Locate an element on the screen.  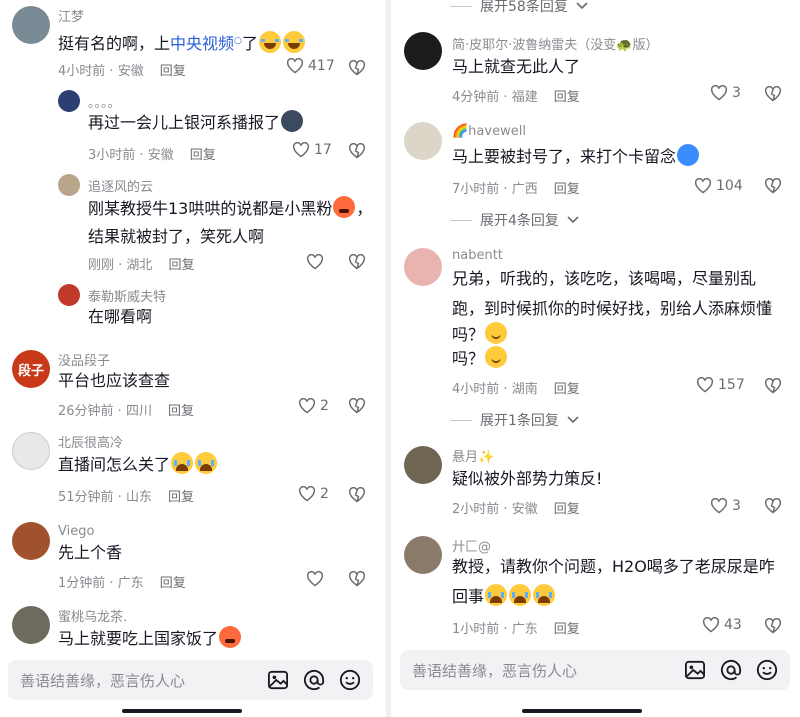
smile-emoji-icon is located at coordinates (496, 333).